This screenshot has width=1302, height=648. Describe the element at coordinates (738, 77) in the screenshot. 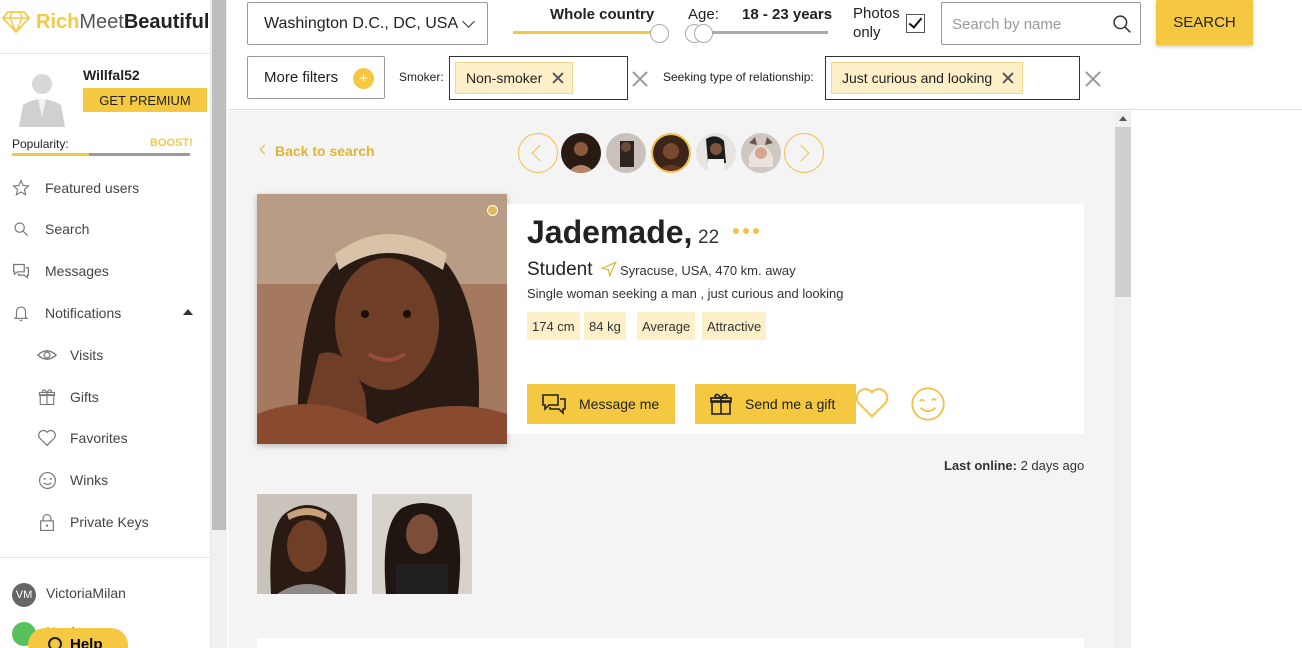

I see `relationship-label: Seeking type of relationship:` at that location.